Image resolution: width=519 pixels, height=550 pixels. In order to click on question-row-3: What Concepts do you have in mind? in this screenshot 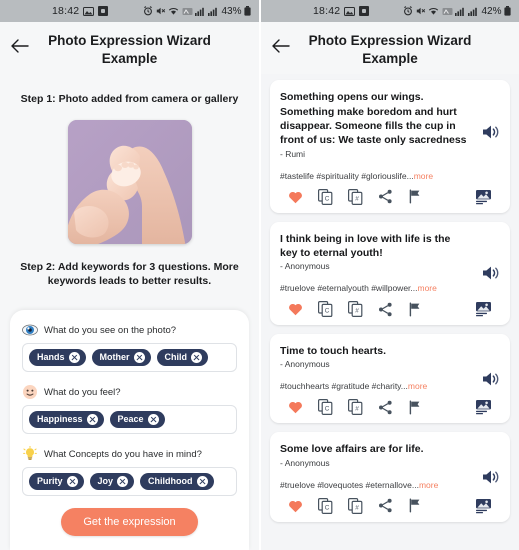, I will do `click(129, 453)`.